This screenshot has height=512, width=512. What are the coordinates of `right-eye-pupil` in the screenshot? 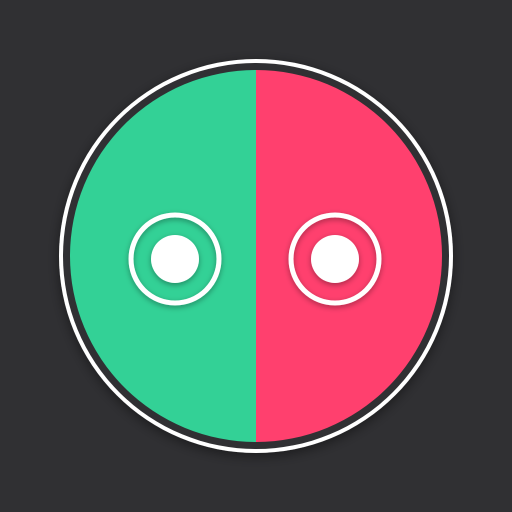 It's located at (335, 259).